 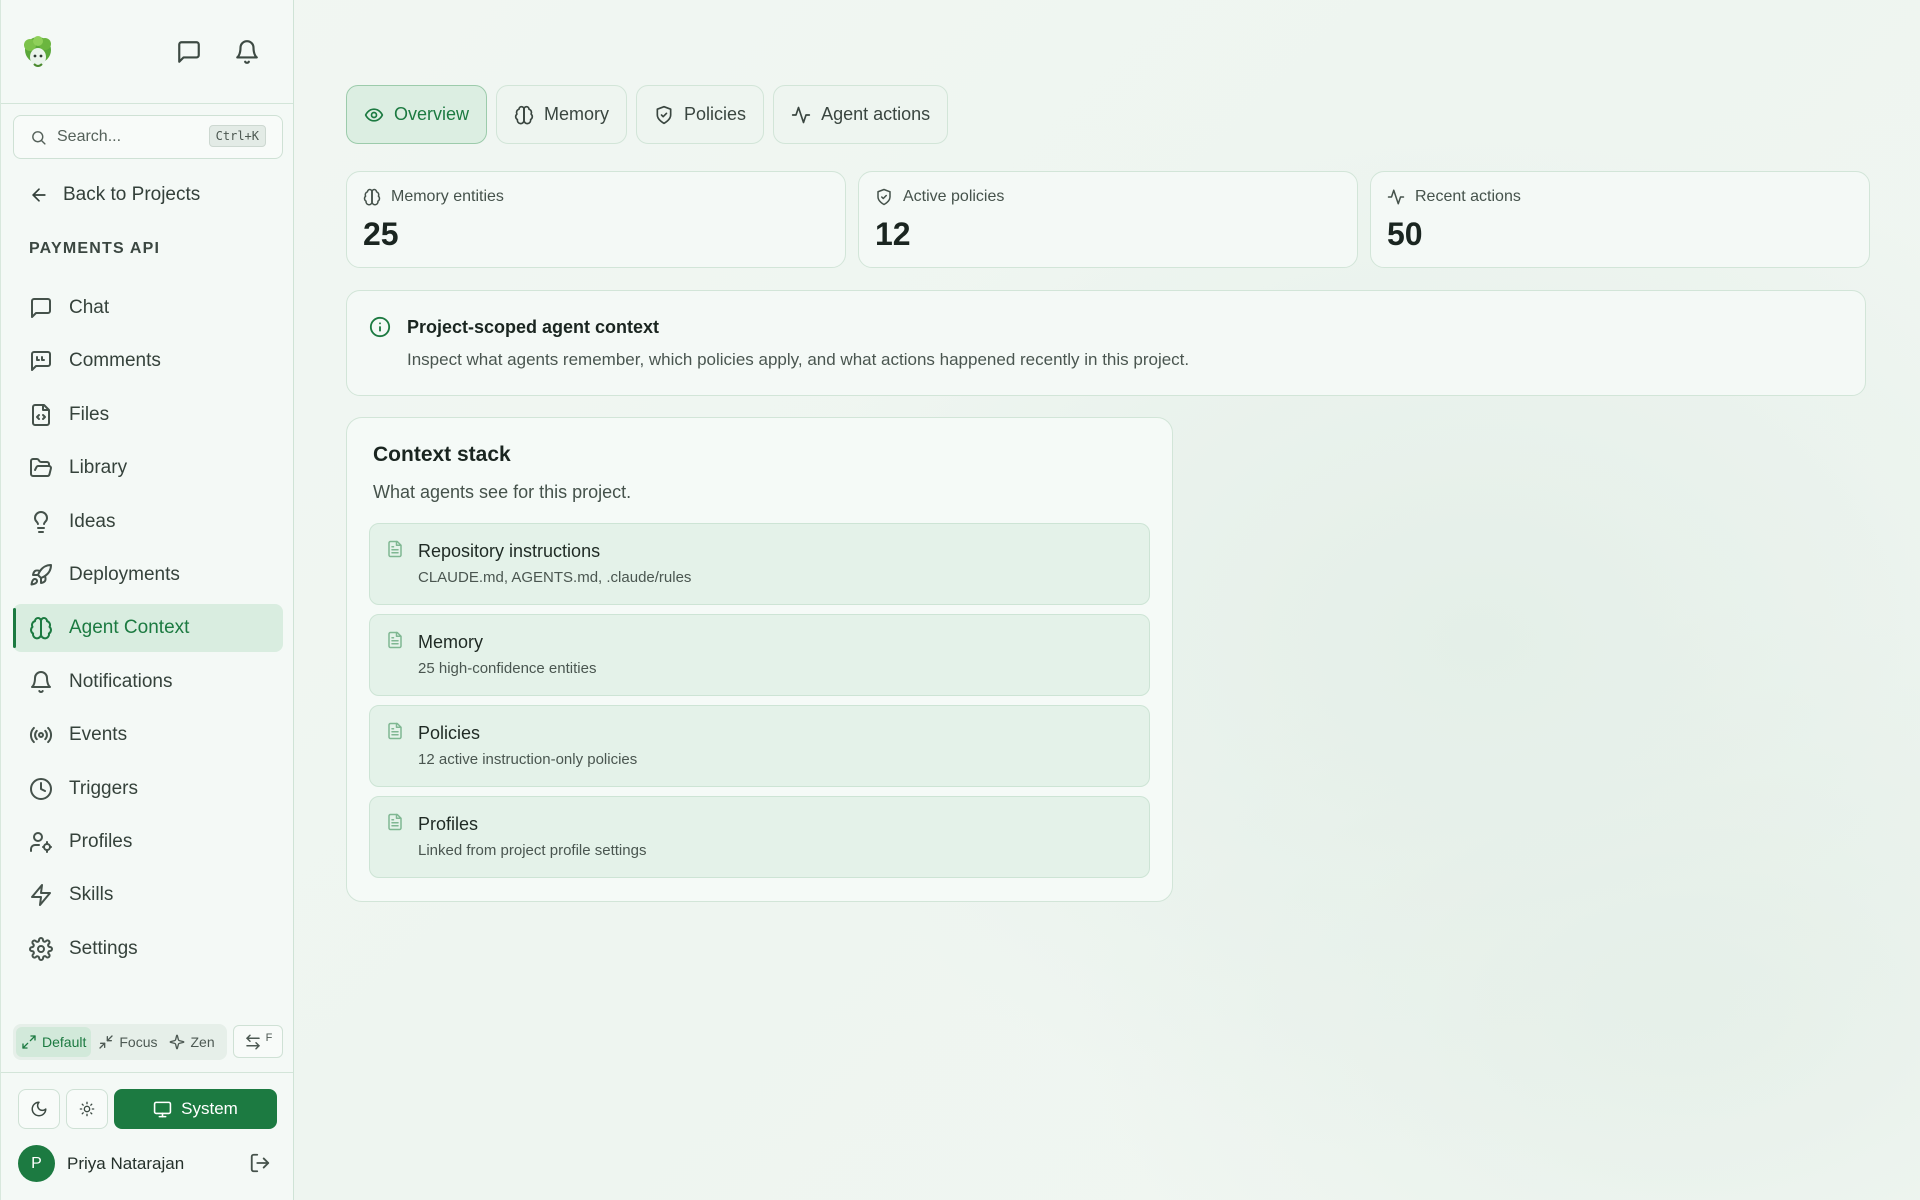 I want to click on sidebar-item-library: Library, so click(x=148, y=468).